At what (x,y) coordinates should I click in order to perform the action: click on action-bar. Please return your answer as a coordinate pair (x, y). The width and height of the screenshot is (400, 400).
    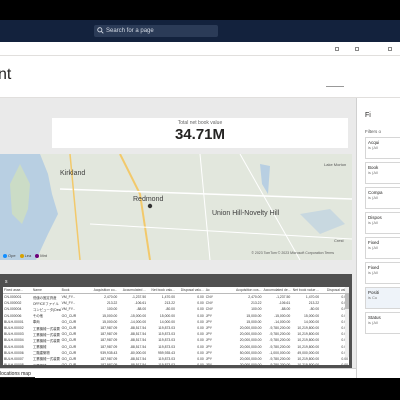
    Looking at the image, I should click on (200, 49).